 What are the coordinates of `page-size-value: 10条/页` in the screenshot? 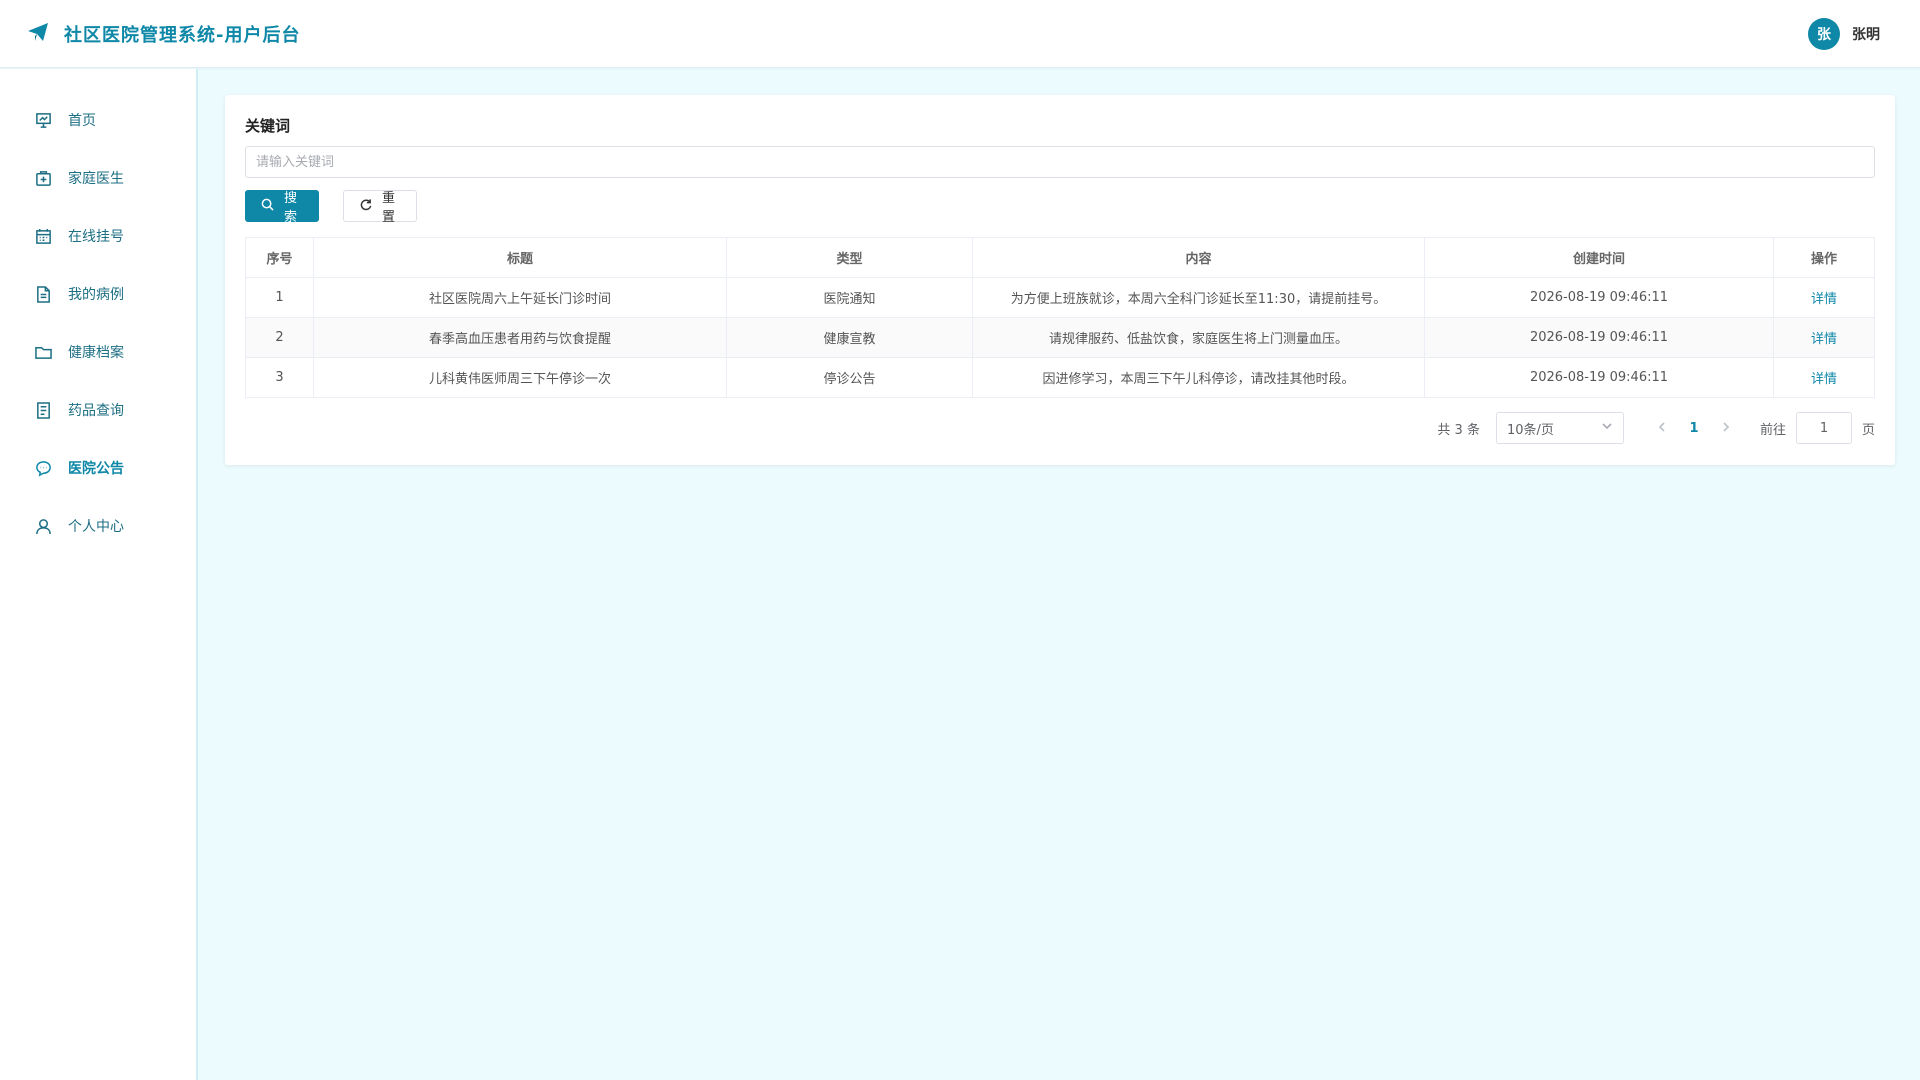 It's located at (1530, 430).